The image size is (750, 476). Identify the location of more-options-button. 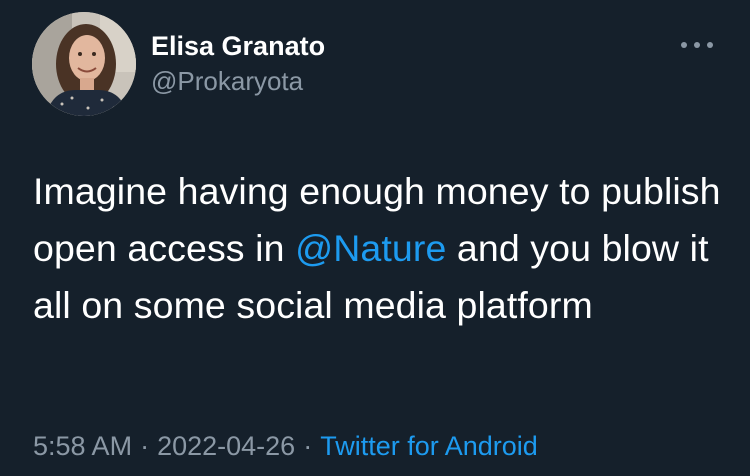
(697, 45).